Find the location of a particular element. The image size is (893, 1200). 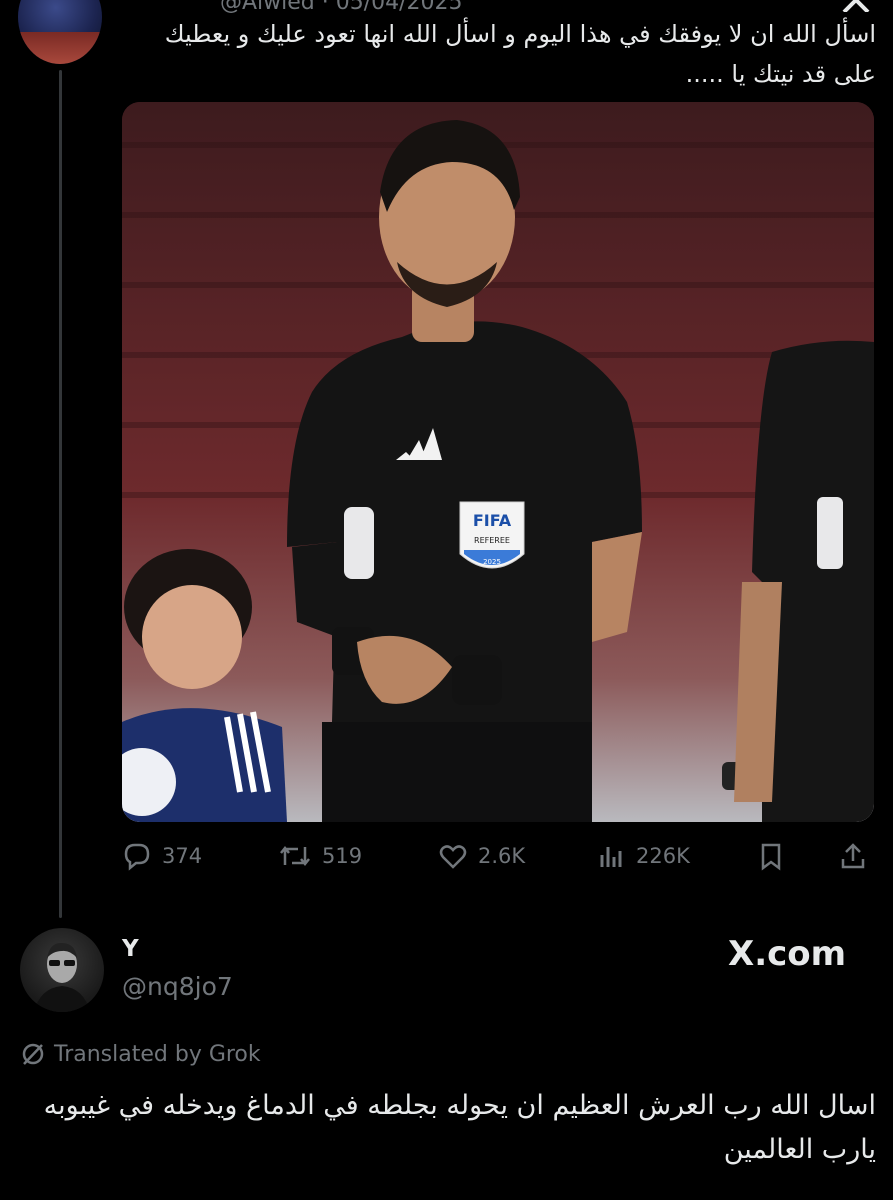

like-action: 2.6K is located at coordinates (481, 856).